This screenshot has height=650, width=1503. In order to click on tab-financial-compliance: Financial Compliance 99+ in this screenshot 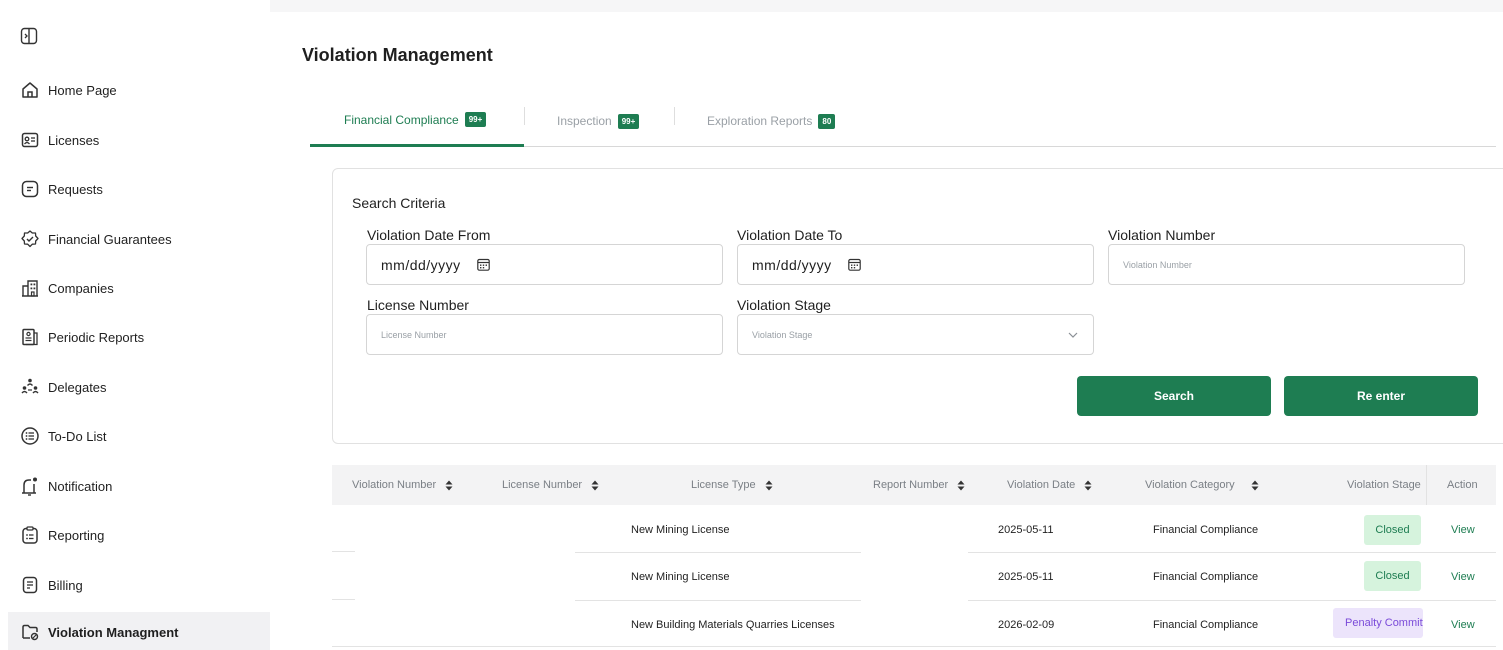, I will do `click(417, 121)`.